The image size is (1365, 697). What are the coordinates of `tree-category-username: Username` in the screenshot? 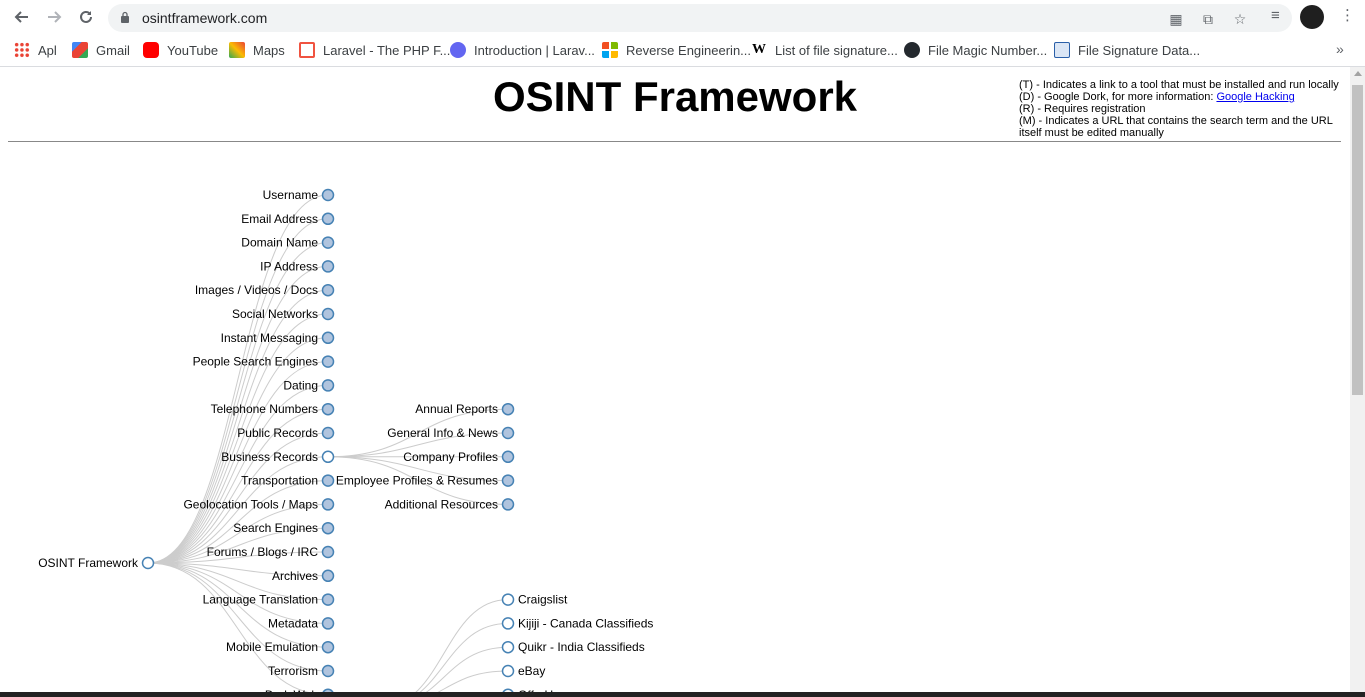 It's located at (299, 195).